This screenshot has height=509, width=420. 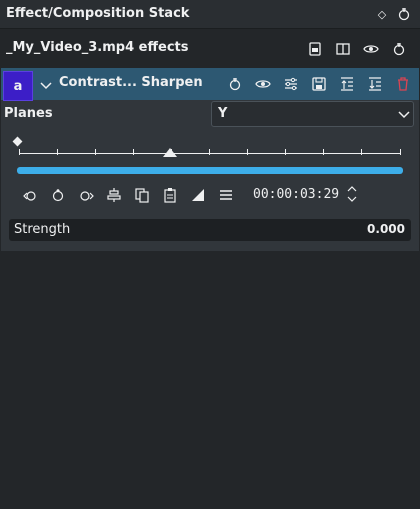 I want to click on timecode-spinner, so click(x=352, y=194).